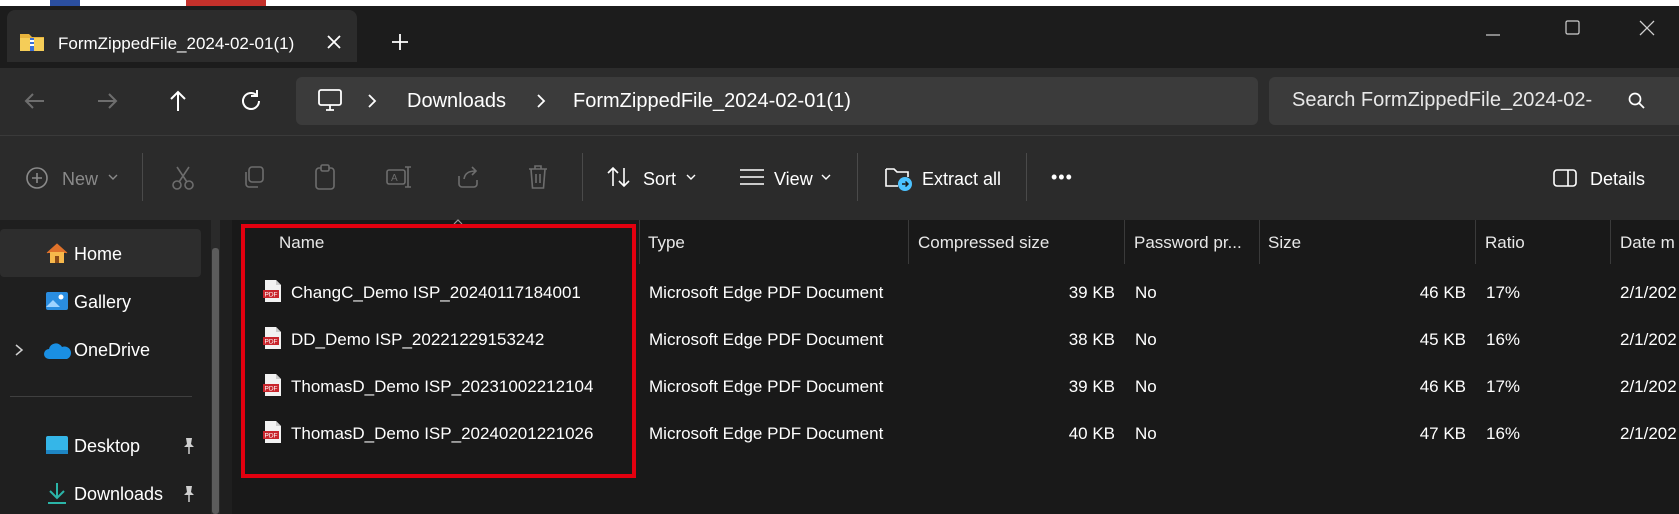  What do you see at coordinates (1442, 100) in the screenshot?
I see `search-placeholder: Search FormZippedFile_2024-02-` at bounding box center [1442, 100].